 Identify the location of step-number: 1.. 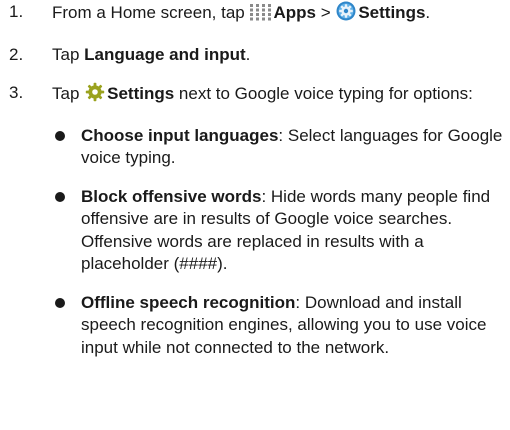
(16, 11).